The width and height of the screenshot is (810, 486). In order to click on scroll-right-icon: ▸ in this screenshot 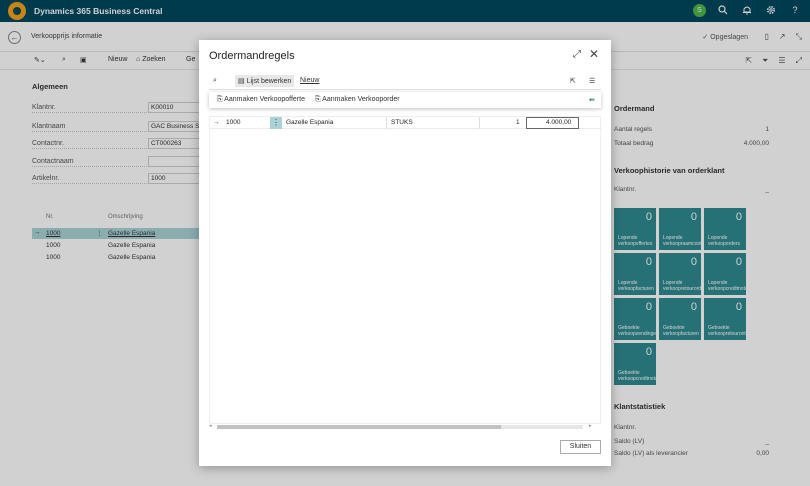, I will do `click(590, 426)`.